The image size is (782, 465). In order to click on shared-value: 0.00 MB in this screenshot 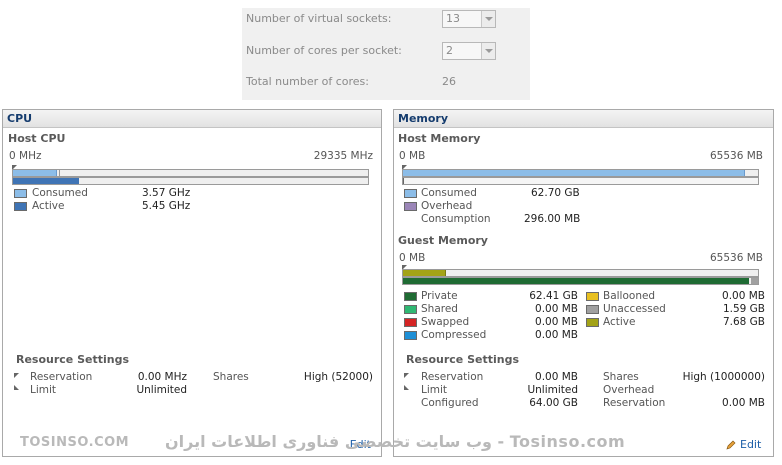, I will do `click(556, 309)`.